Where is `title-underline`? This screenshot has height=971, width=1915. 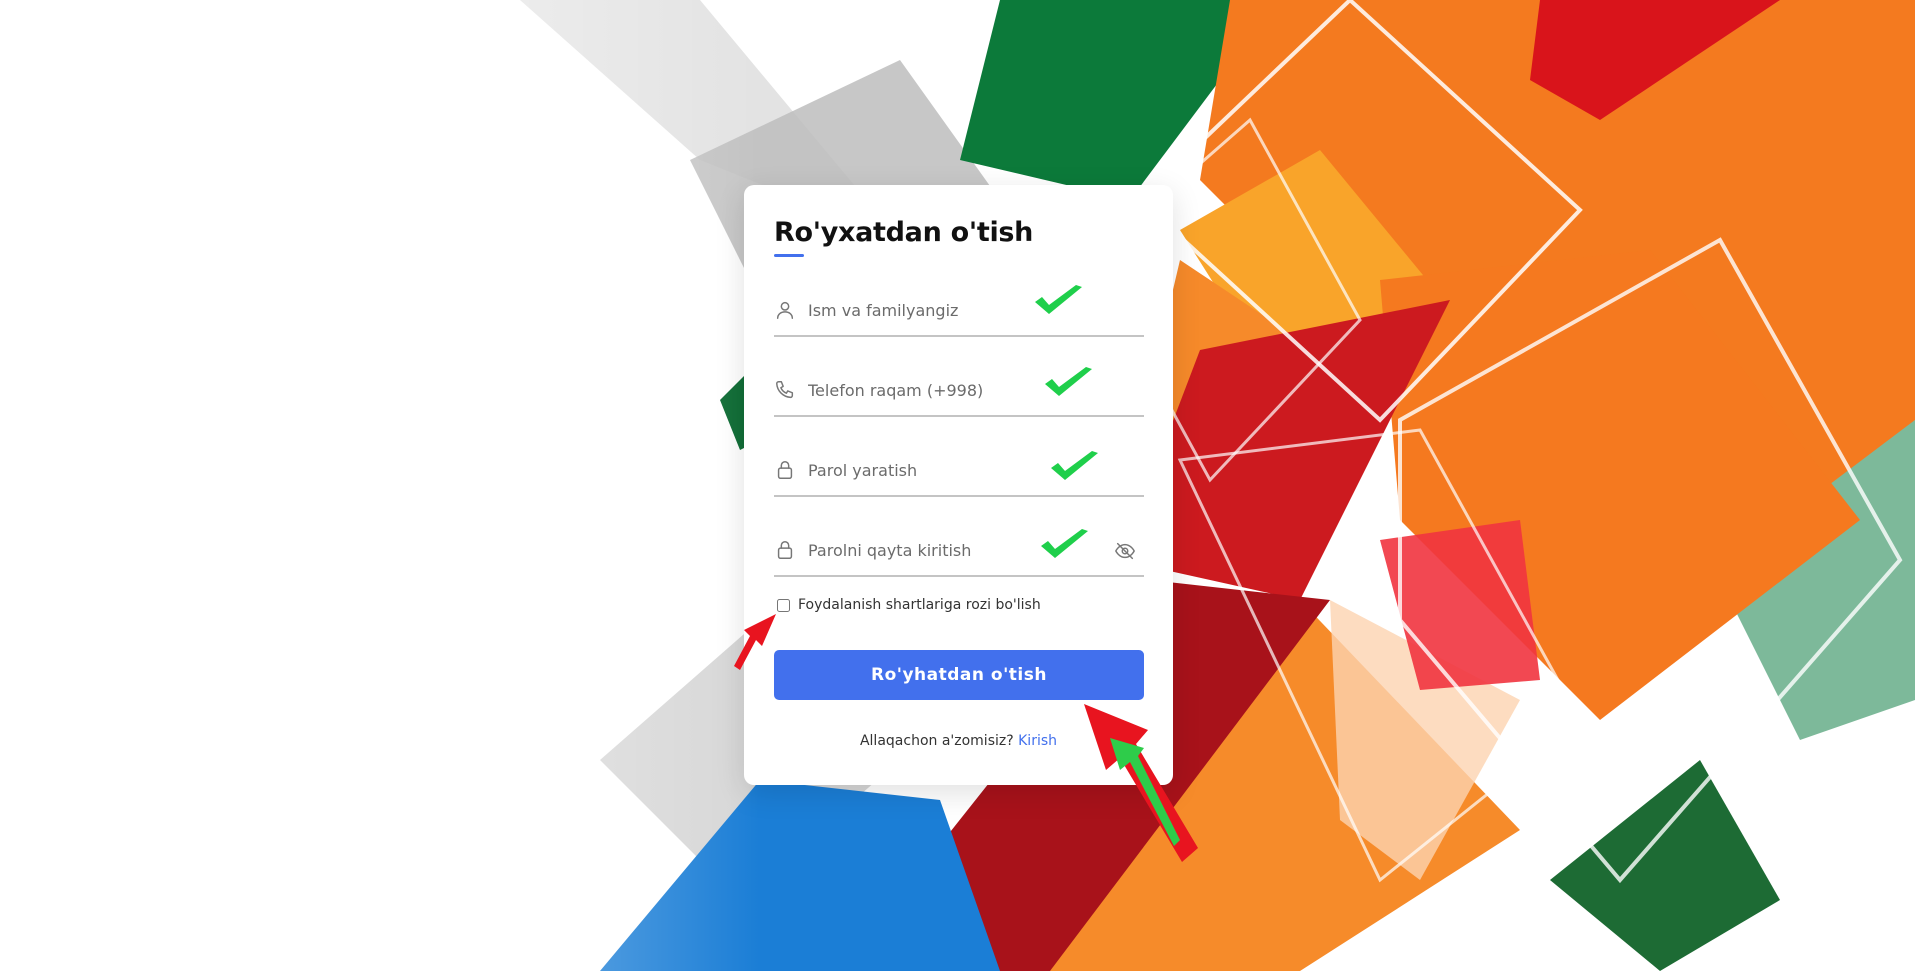
title-underline is located at coordinates (789, 255).